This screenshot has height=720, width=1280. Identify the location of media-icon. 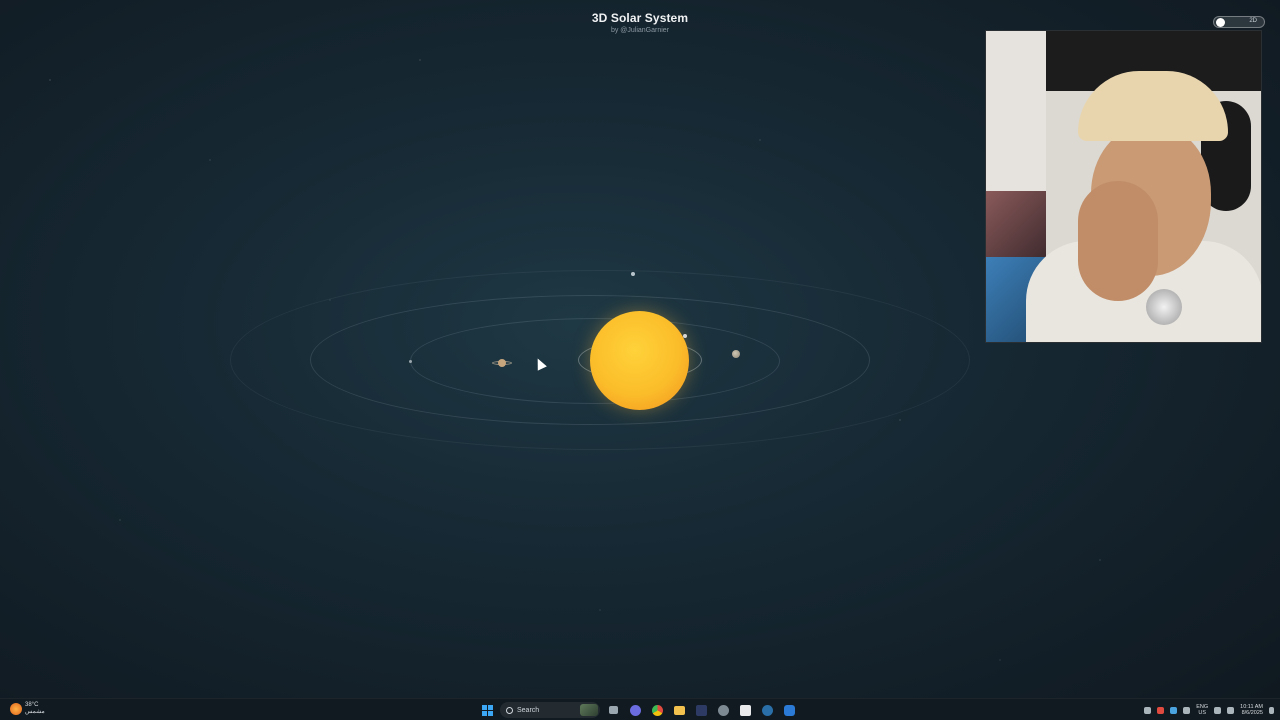
(701, 710).